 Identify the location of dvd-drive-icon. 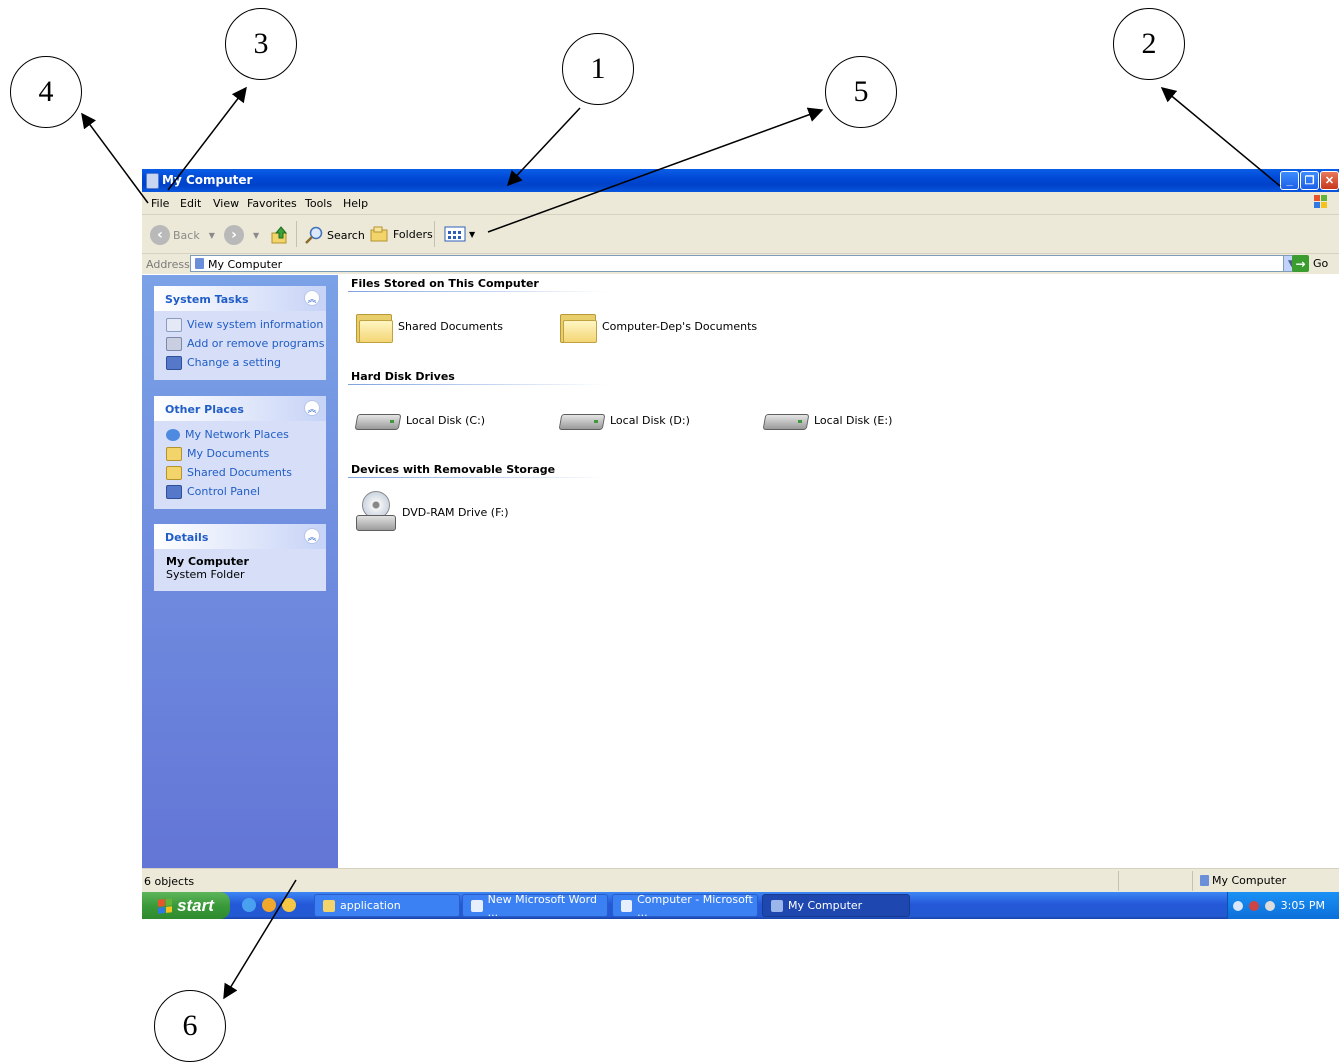
(376, 512).